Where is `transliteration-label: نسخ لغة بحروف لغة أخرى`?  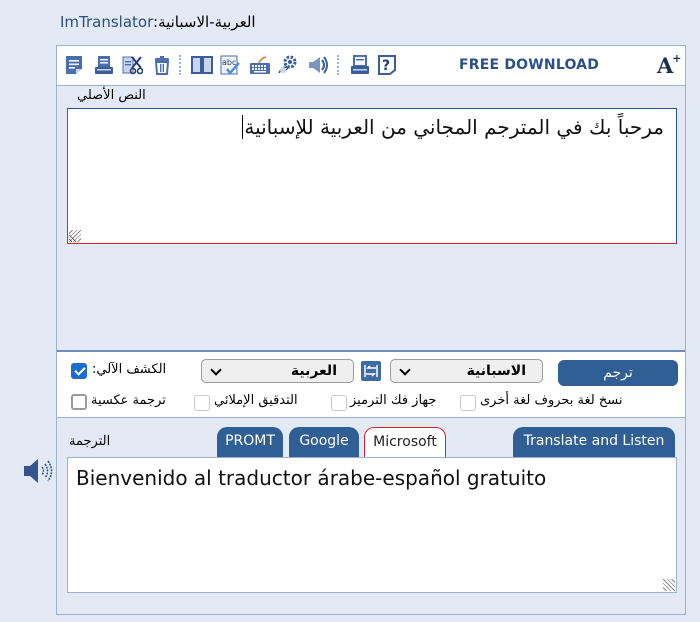
transliteration-label: نسخ لغة بحروف لغة أخرى is located at coordinates (551, 400).